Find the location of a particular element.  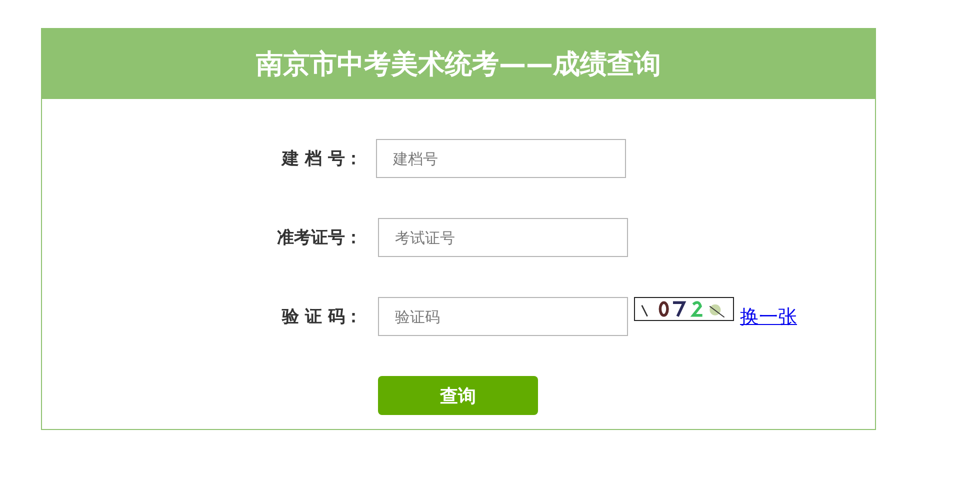

refresh-link: 换一张 is located at coordinates (768, 317).